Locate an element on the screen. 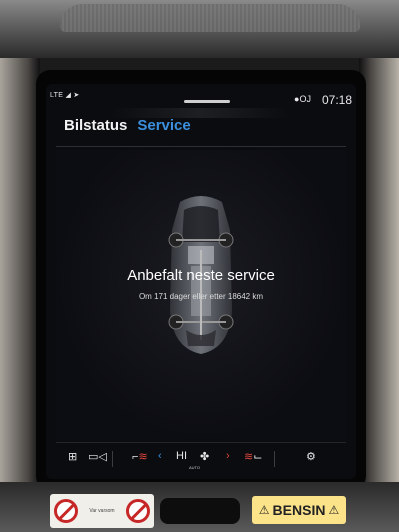  service-subtitle: Om 171 dager eller etter 18642 km is located at coordinates (201, 296).